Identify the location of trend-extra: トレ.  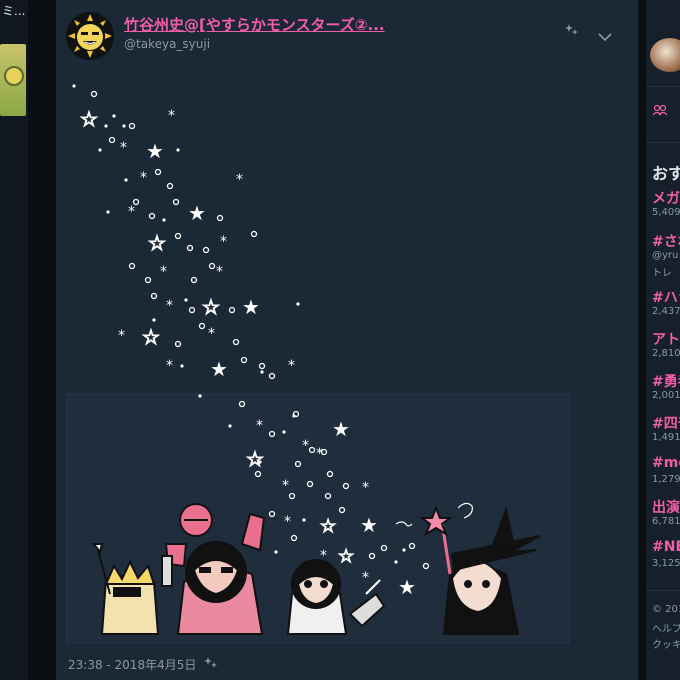
(662, 273).